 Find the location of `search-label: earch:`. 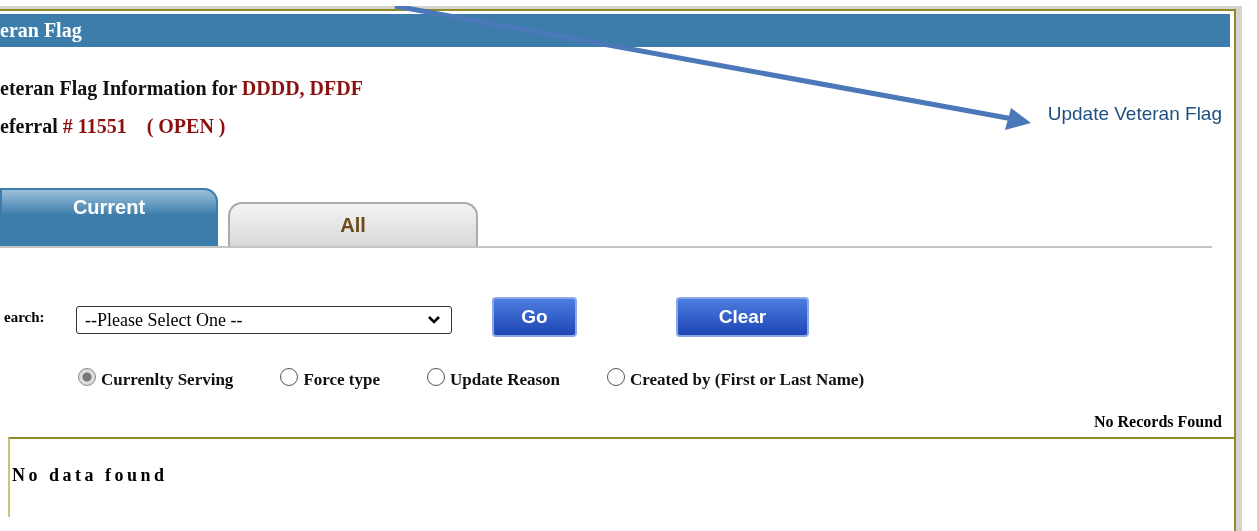

search-label: earch: is located at coordinates (25, 317).